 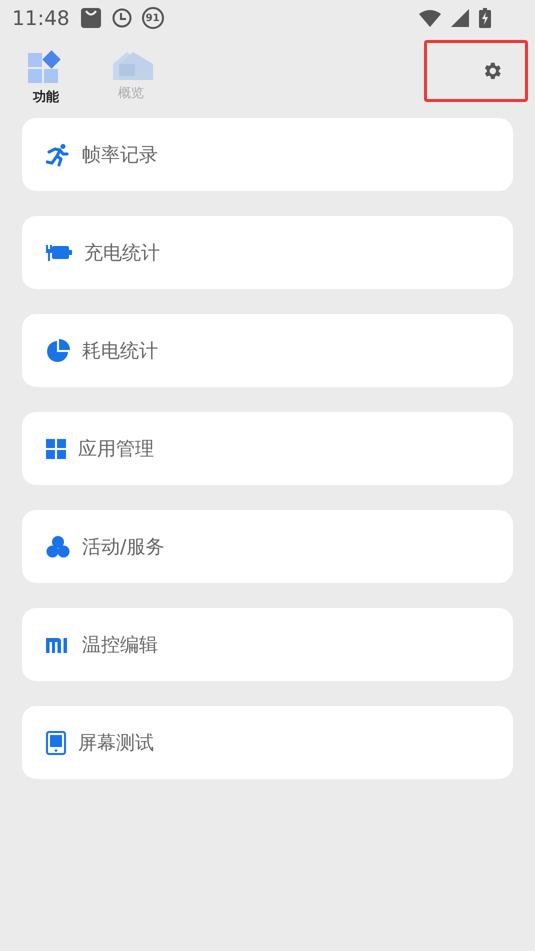 What do you see at coordinates (267, 252) in the screenshot?
I see `feature-item: 充电统计` at bounding box center [267, 252].